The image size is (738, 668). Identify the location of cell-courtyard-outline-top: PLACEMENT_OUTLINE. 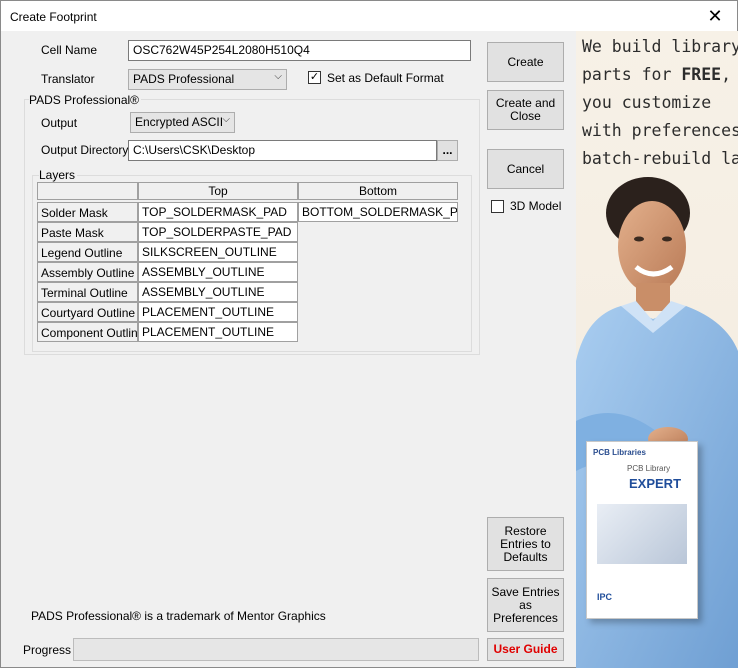
(218, 312).